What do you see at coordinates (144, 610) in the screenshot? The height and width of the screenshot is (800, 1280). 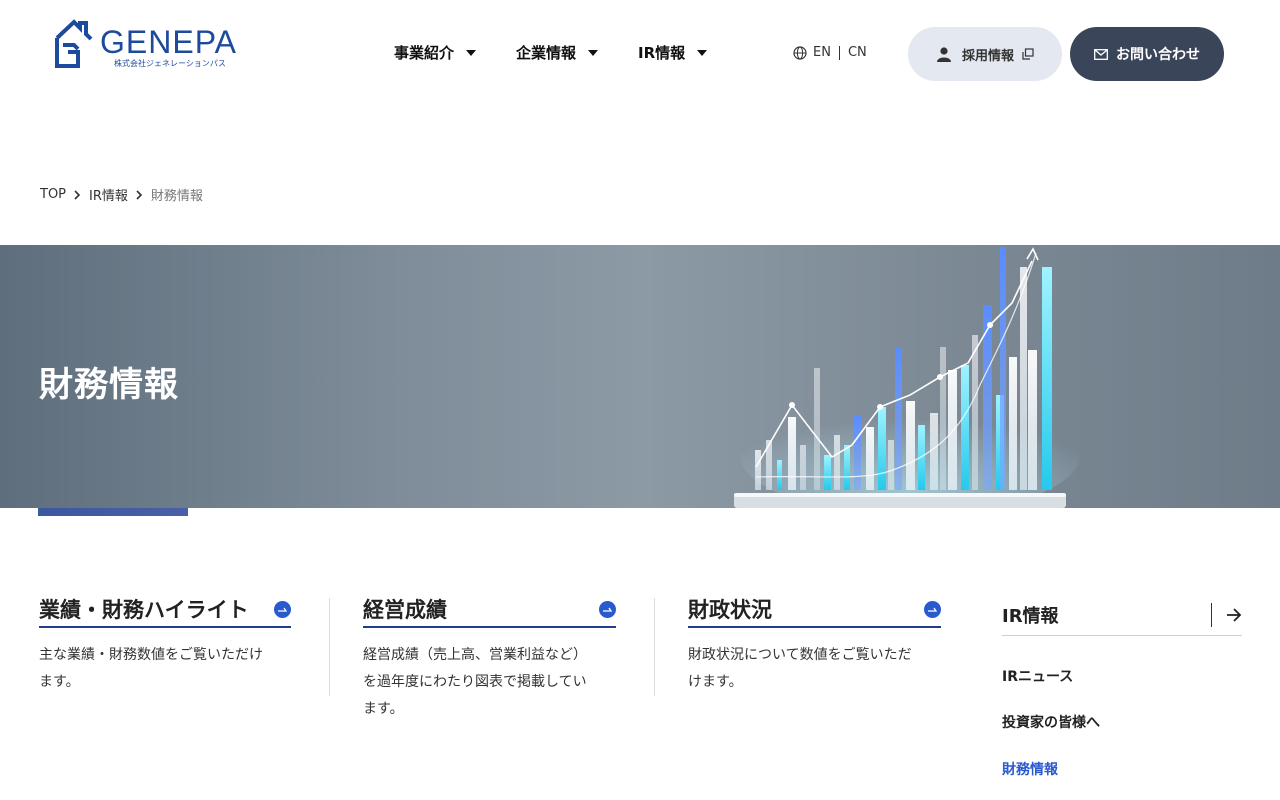 I see `card-title: 業績・財務ハイライト` at bounding box center [144, 610].